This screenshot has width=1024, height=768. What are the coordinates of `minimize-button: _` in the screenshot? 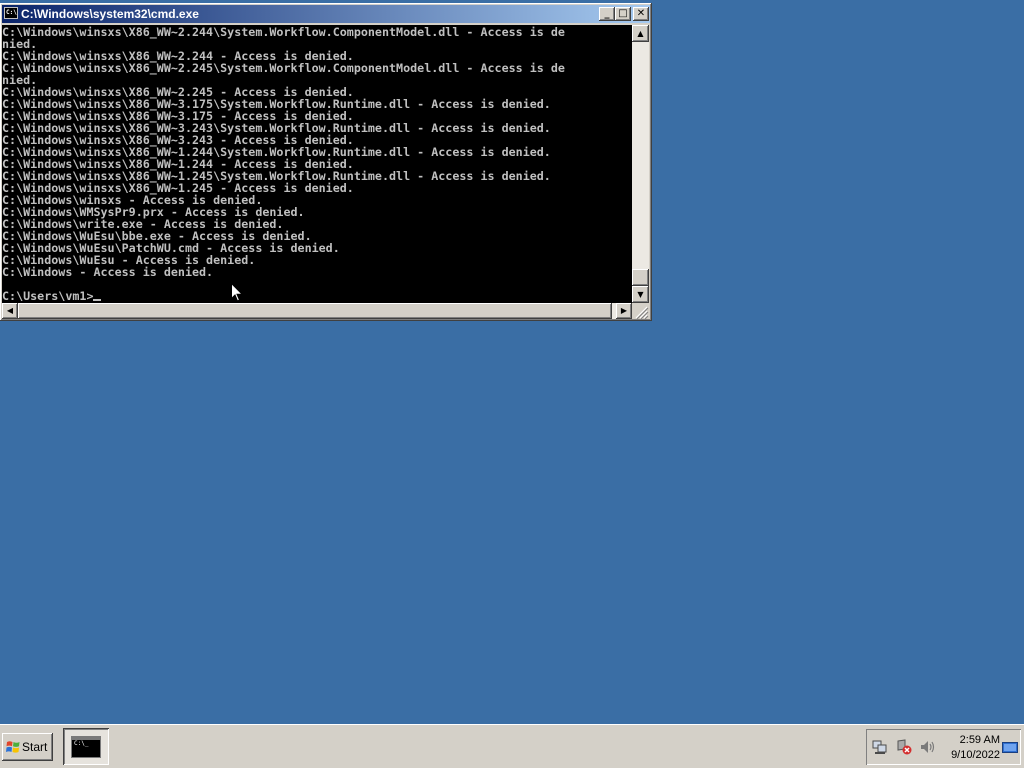 It's located at (607, 14).